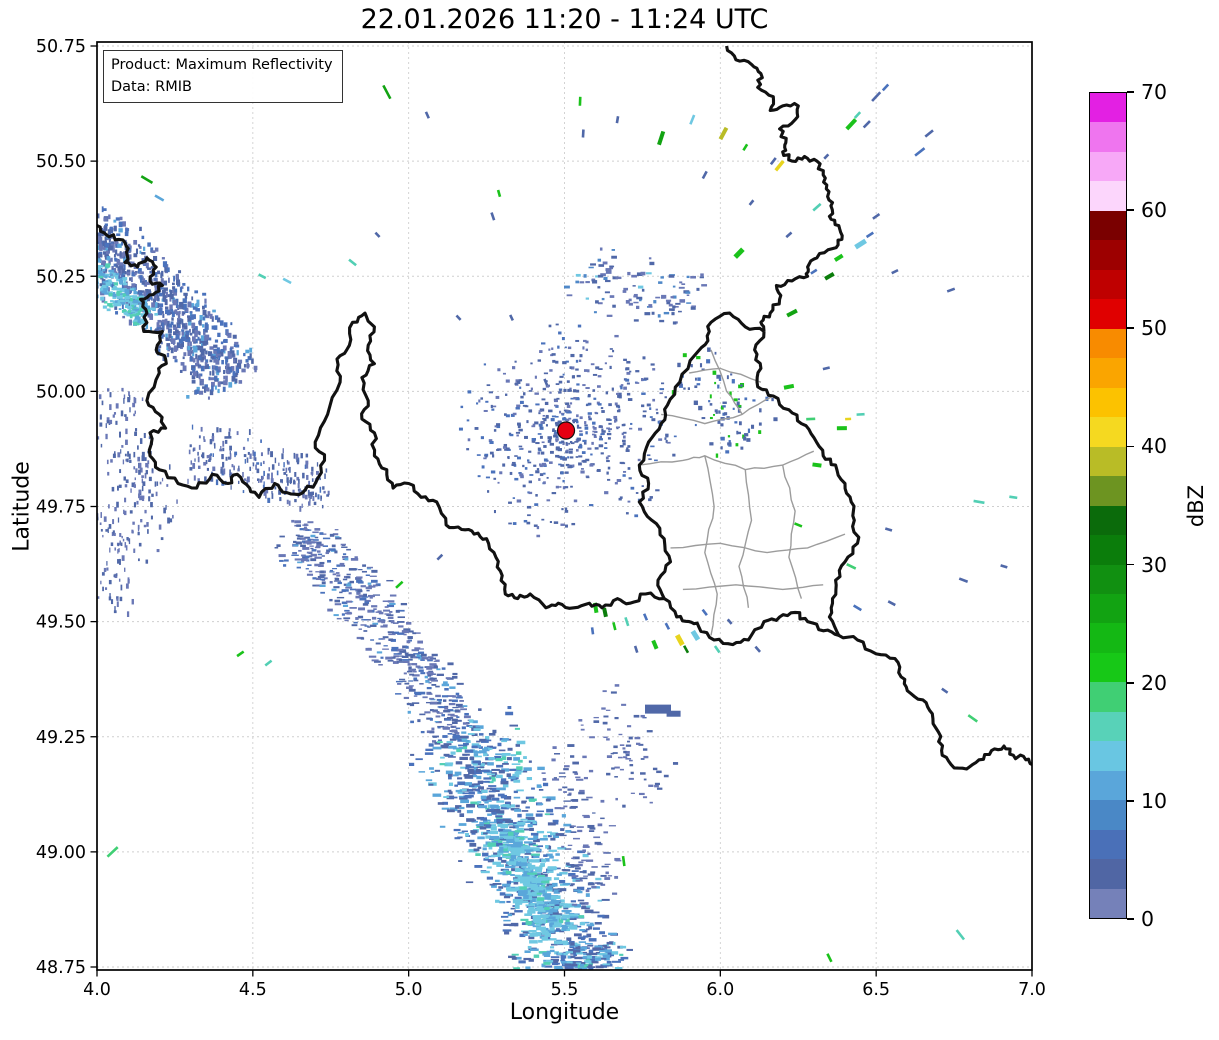  What do you see at coordinates (1148, 919) in the screenshot?
I see `colorbar-tick-label: 0` at bounding box center [1148, 919].